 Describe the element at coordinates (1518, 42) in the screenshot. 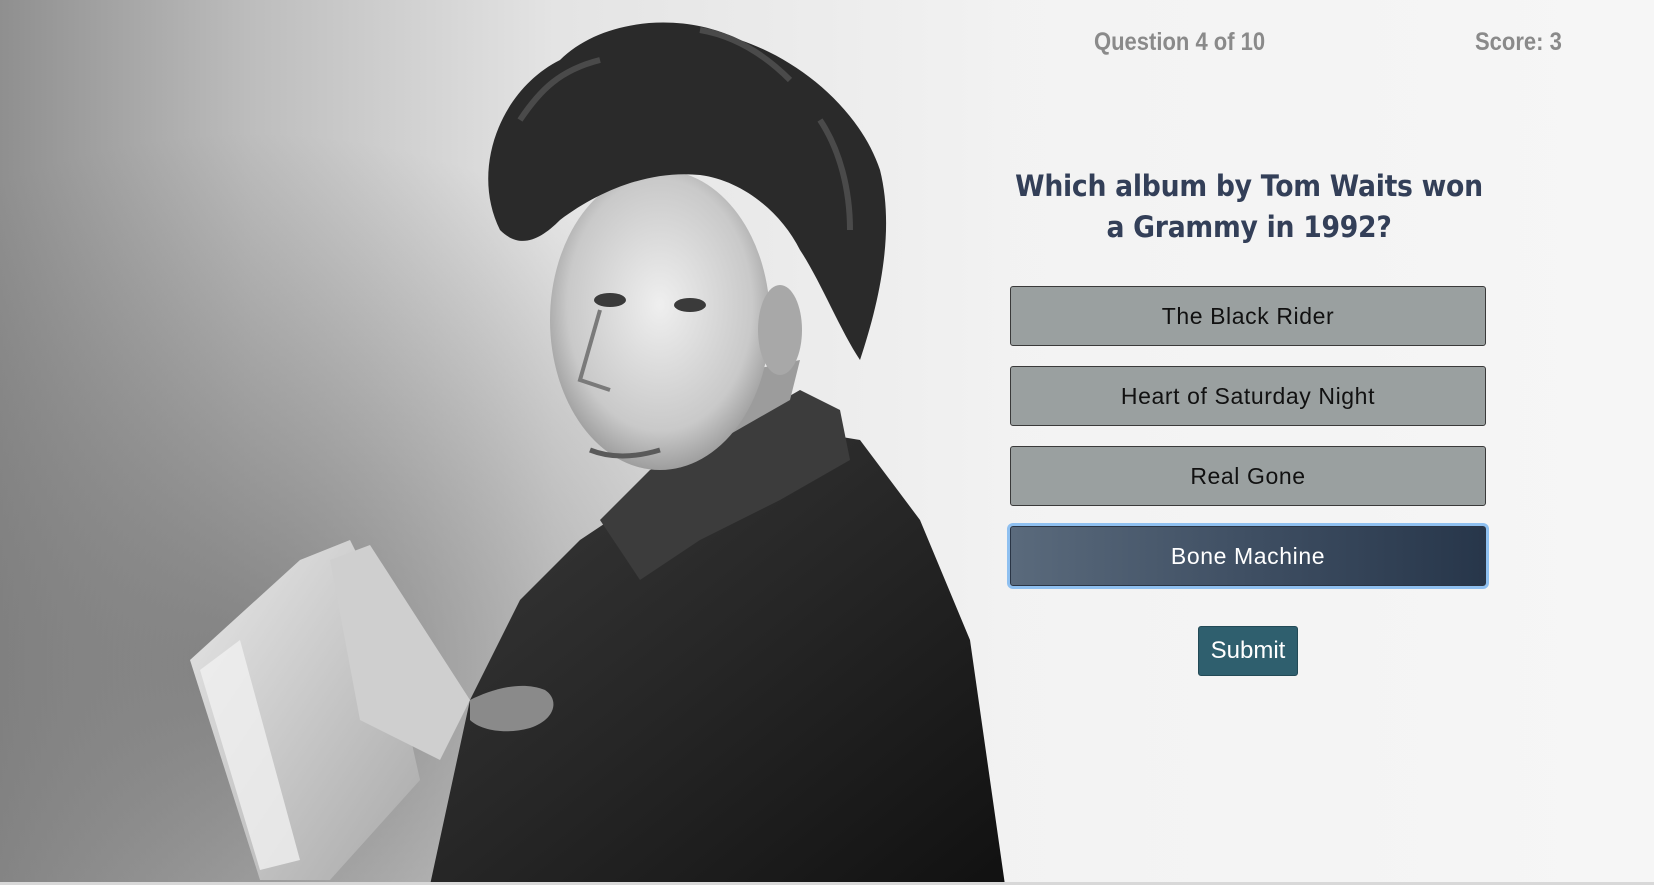

I see `score-display: Score: 3` at that location.